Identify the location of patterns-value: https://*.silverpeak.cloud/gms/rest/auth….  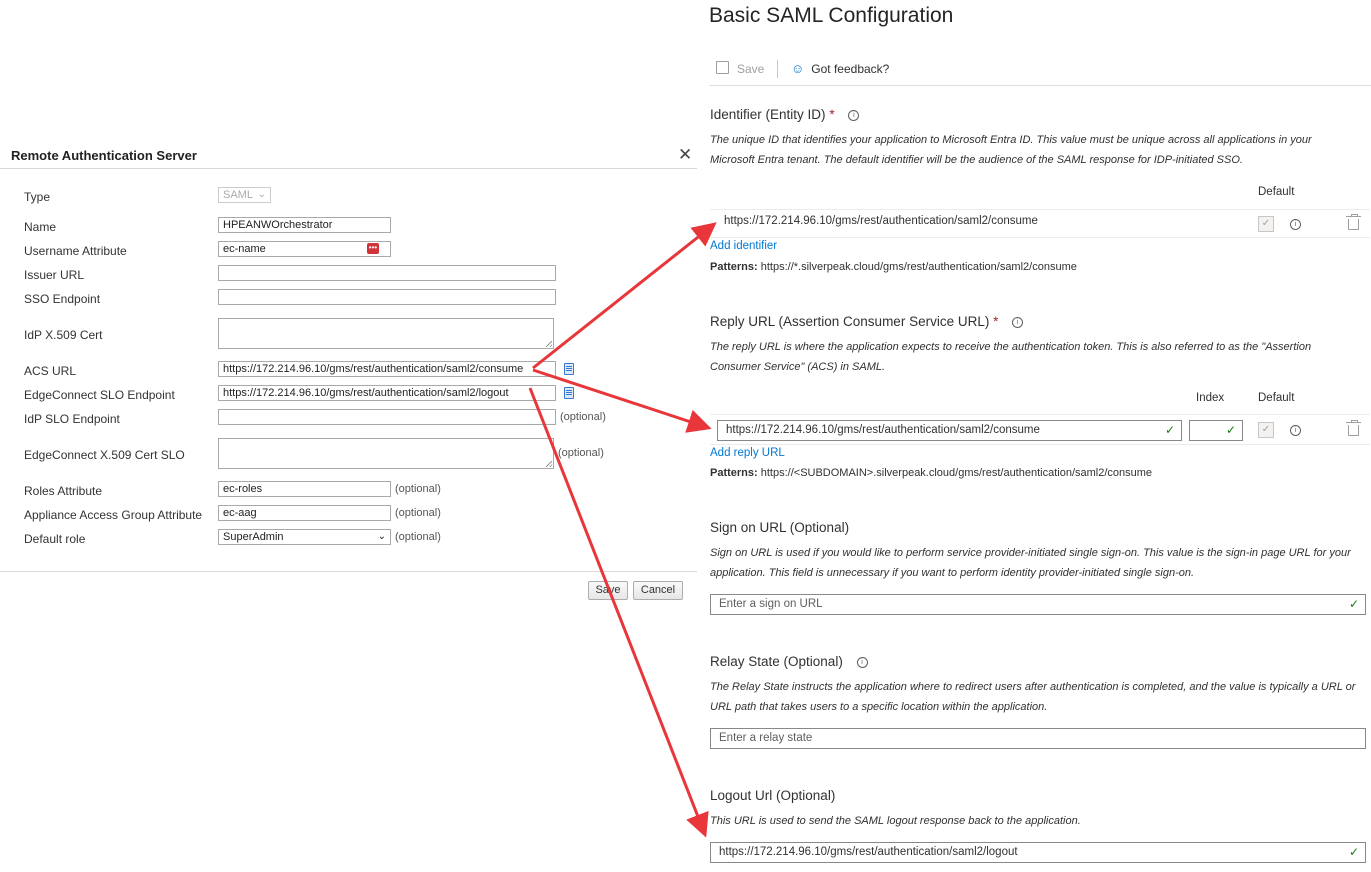
(918, 267).